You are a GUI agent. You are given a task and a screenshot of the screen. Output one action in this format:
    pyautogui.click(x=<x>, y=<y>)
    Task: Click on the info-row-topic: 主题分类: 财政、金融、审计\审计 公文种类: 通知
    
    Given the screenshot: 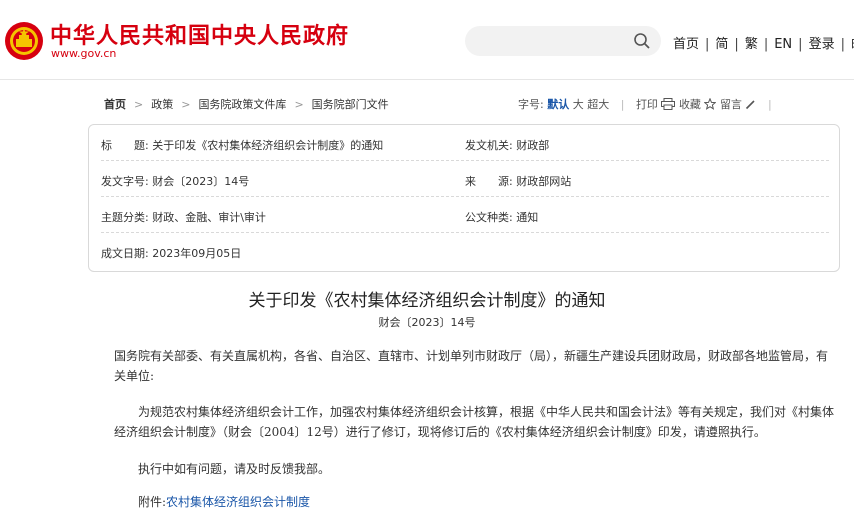 What is the action you would take?
    pyautogui.click(x=465, y=215)
    